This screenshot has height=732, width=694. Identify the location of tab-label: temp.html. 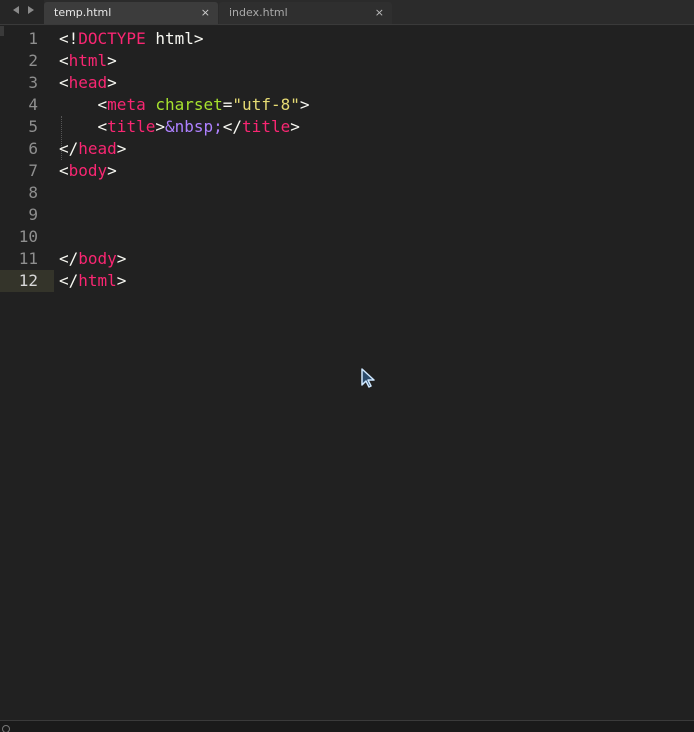
(83, 12).